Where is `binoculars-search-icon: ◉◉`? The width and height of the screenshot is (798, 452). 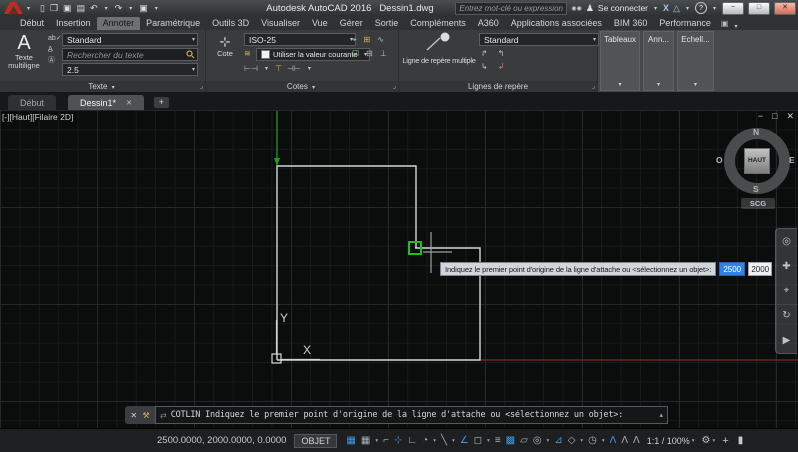
binoculars-search-icon: ◉◉ is located at coordinates (576, 8).